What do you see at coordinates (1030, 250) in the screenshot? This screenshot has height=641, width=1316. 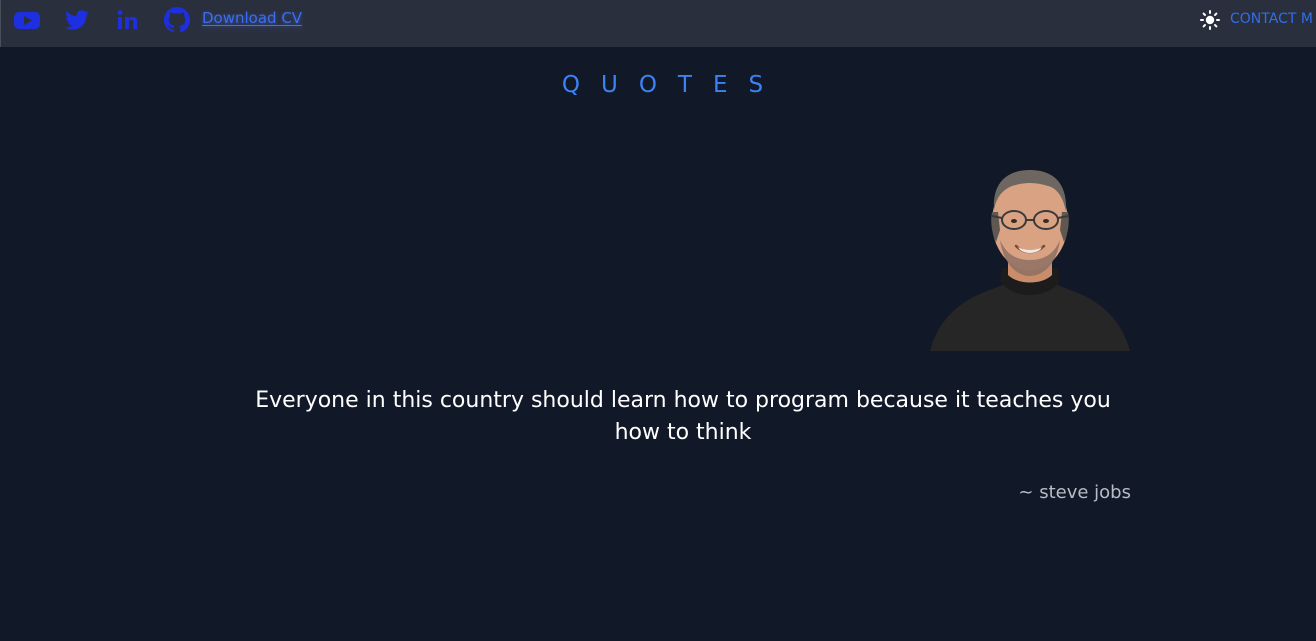 I see `author-portrait` at bounding box center [1030, 250].